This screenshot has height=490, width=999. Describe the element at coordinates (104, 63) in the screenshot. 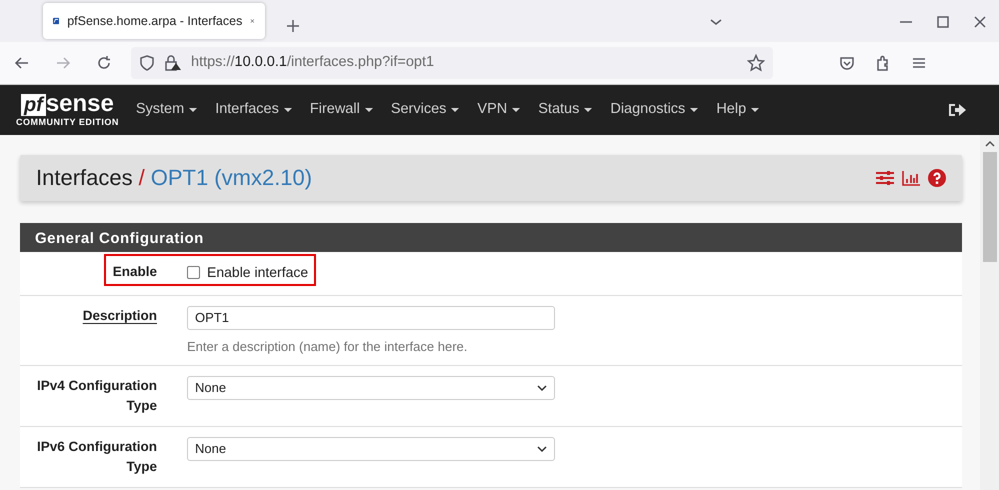

I see `reload-icon` at that location.